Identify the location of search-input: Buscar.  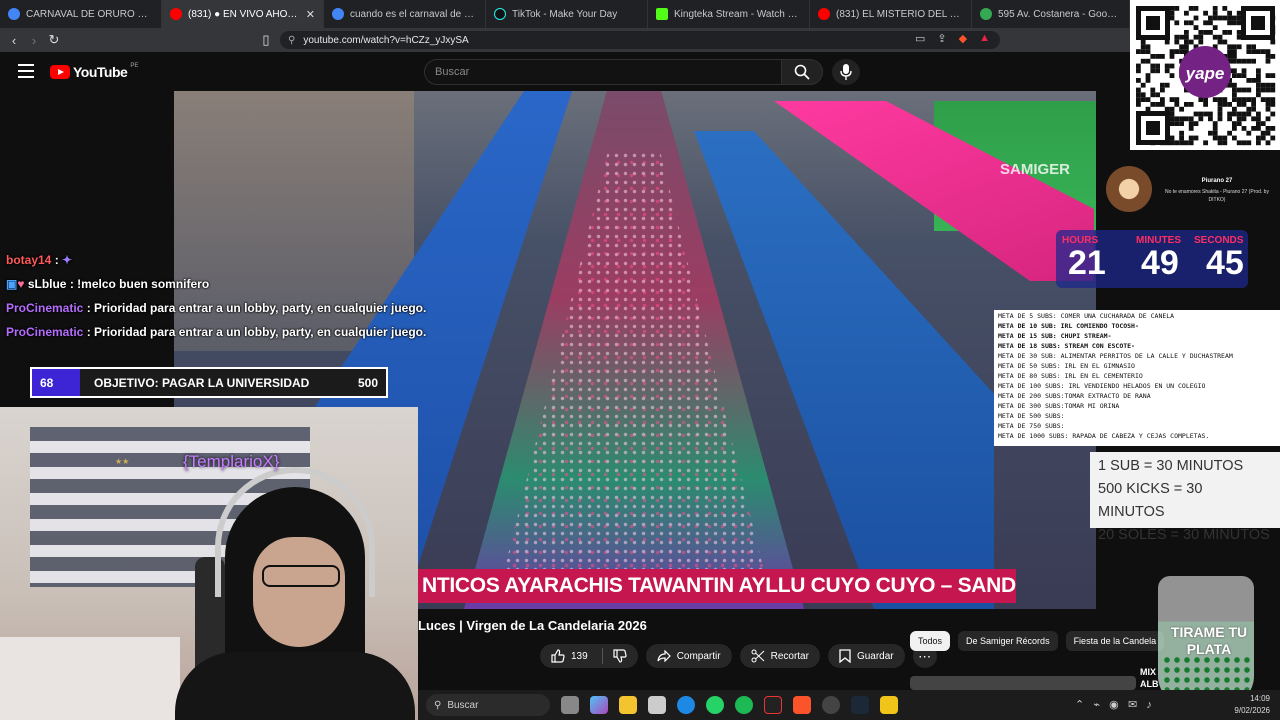
(603, 72).